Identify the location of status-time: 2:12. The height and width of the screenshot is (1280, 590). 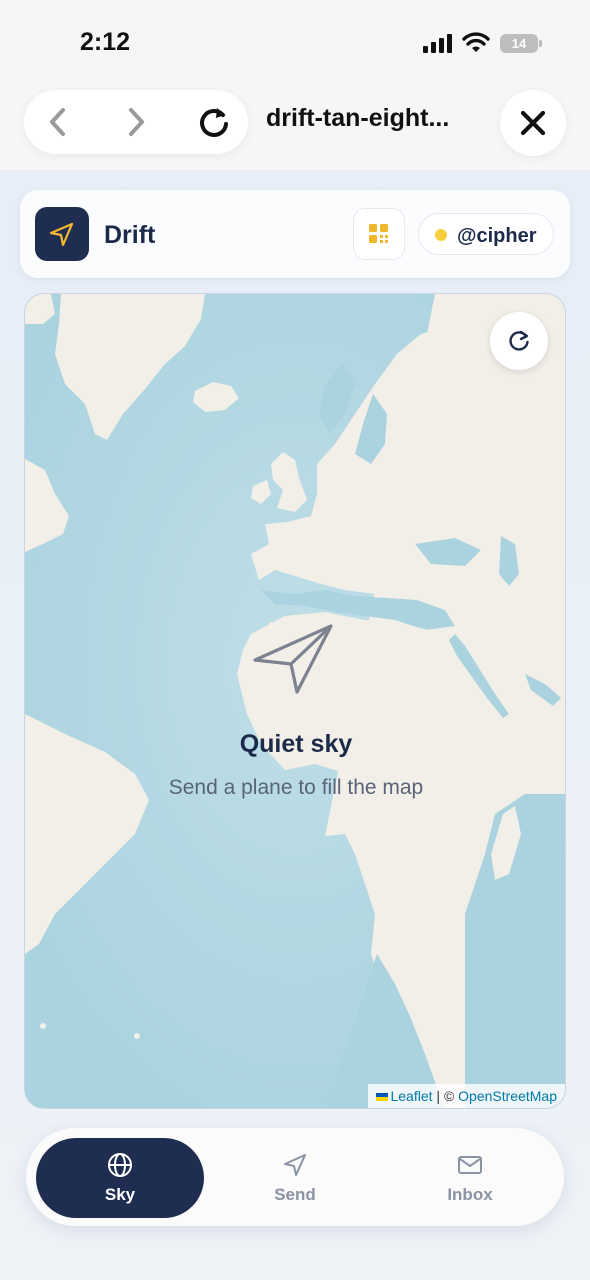
(105, 42).